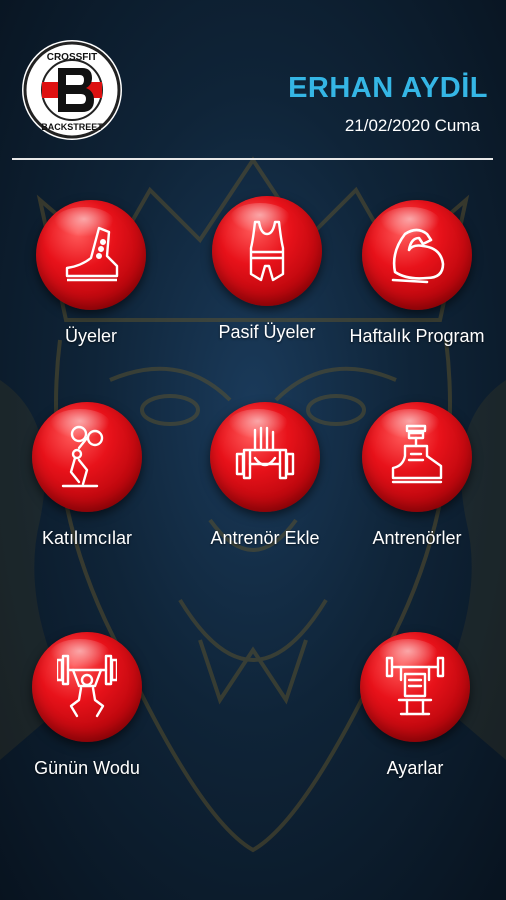  Describe the element at coordinates (415, 768) in the screenshot. I see `ayarlar-label: Ayarlar` at that location.